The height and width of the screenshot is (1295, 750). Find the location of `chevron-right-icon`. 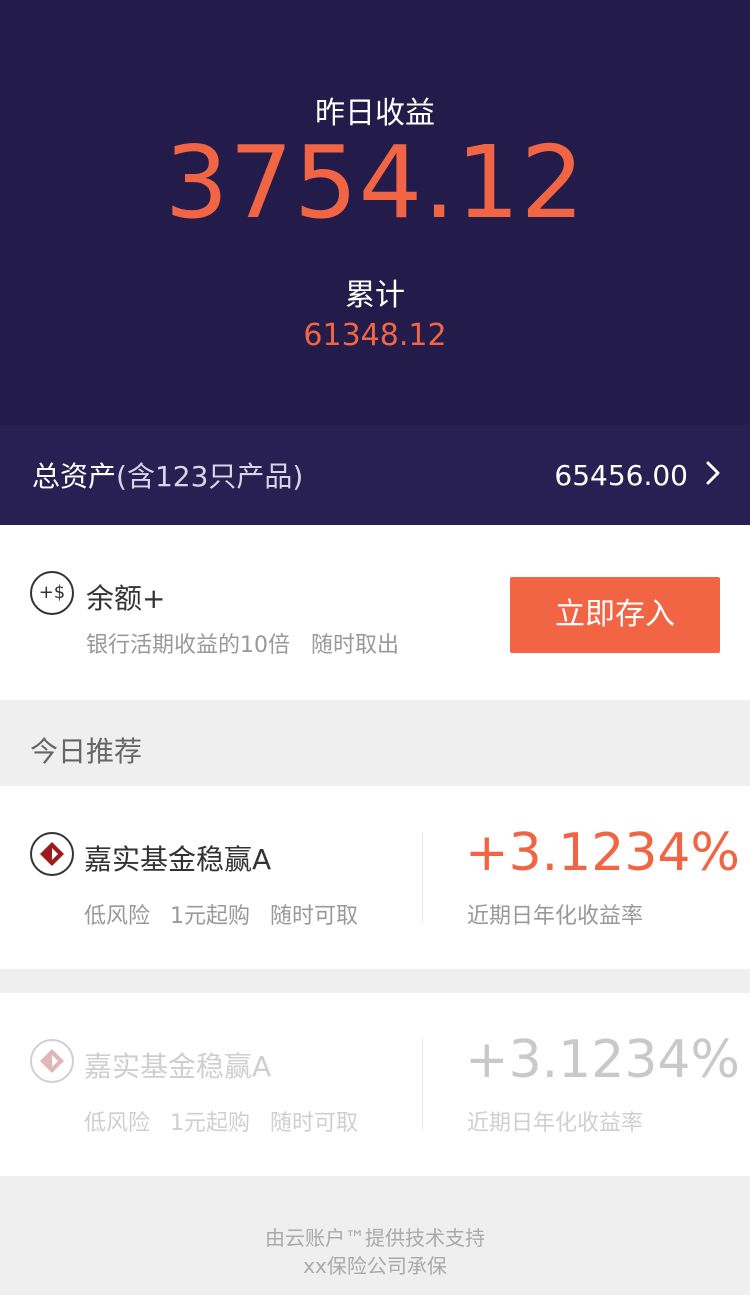

chevron-right-icon is located at coordinates (713, 473).